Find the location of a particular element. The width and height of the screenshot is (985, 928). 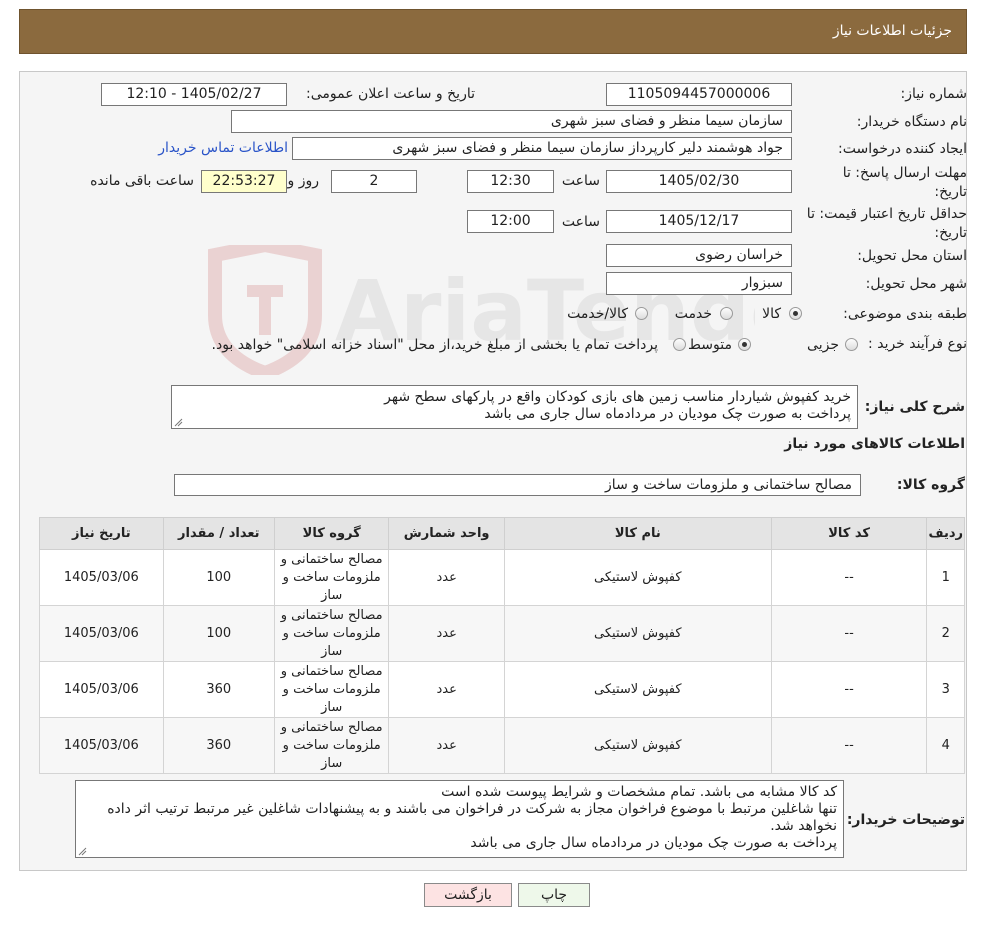

category-label: طبقه بندی موضوعی: is located at coordinates (905, 314).